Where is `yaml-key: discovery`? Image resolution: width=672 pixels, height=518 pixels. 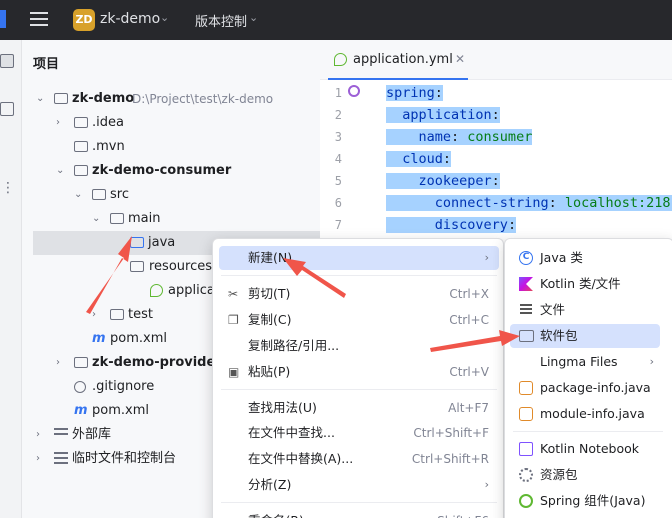 yaml-key: discovery is located at coordinates (471, 225).